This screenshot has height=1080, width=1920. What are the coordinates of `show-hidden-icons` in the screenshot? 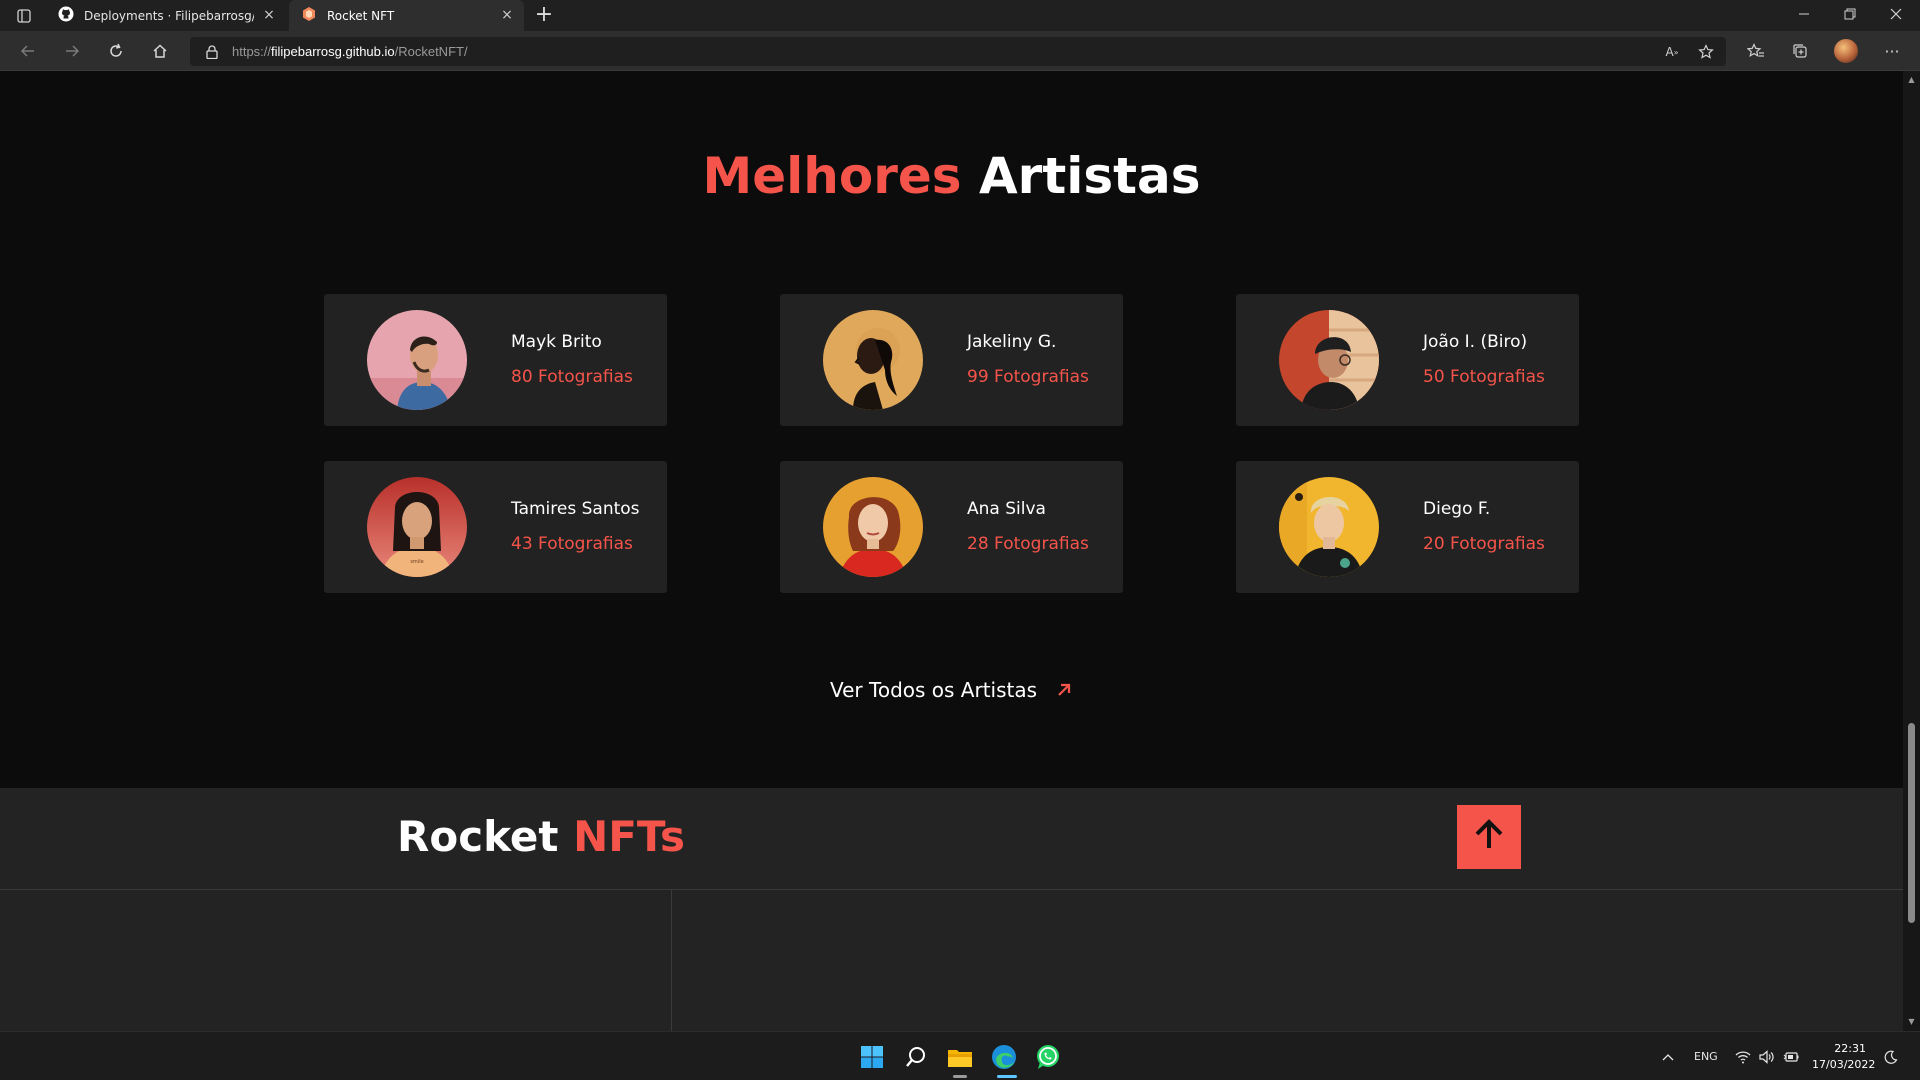 It's located at (1668, 1056).